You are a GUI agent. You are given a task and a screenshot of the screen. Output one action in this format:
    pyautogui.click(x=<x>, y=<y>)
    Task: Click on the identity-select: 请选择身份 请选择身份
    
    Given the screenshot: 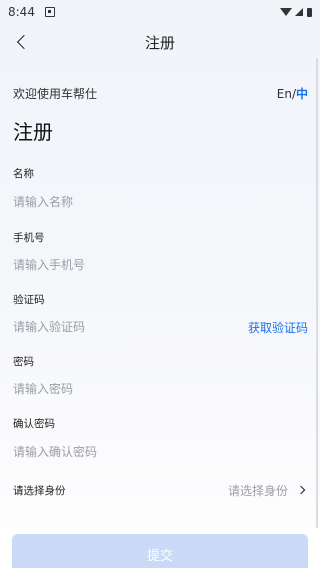 What is the action you would take?
    pyautogui.click(x=160, y=490)
    